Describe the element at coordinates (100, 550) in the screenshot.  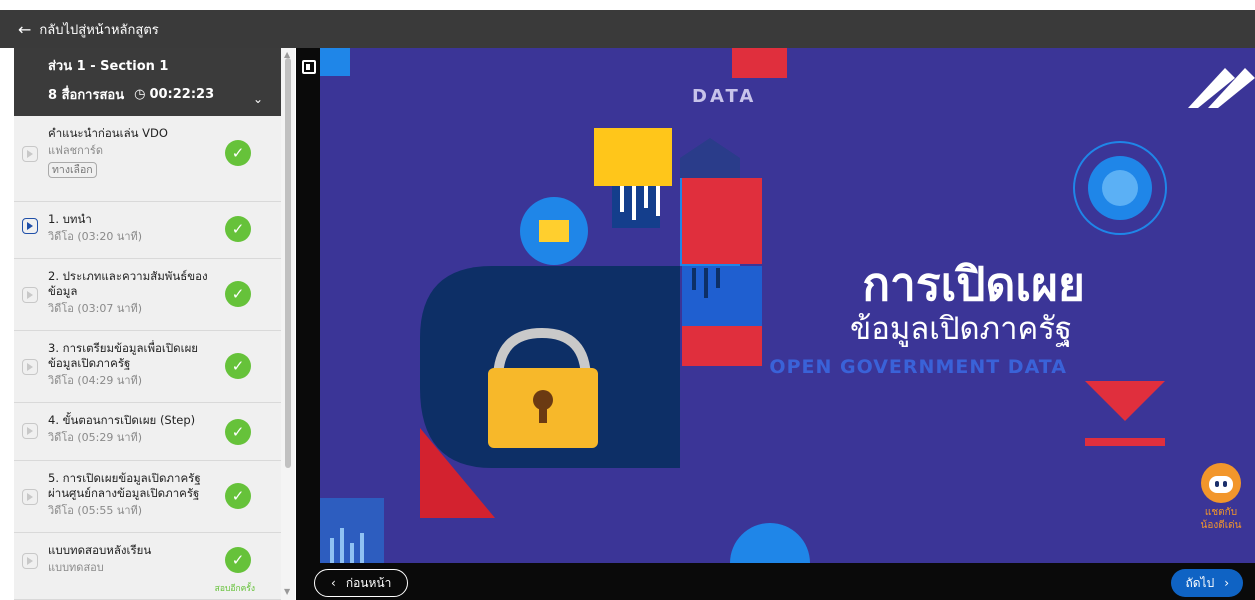
I see `lesson-title: แบบทดสอบหลังเรียน` at that location.